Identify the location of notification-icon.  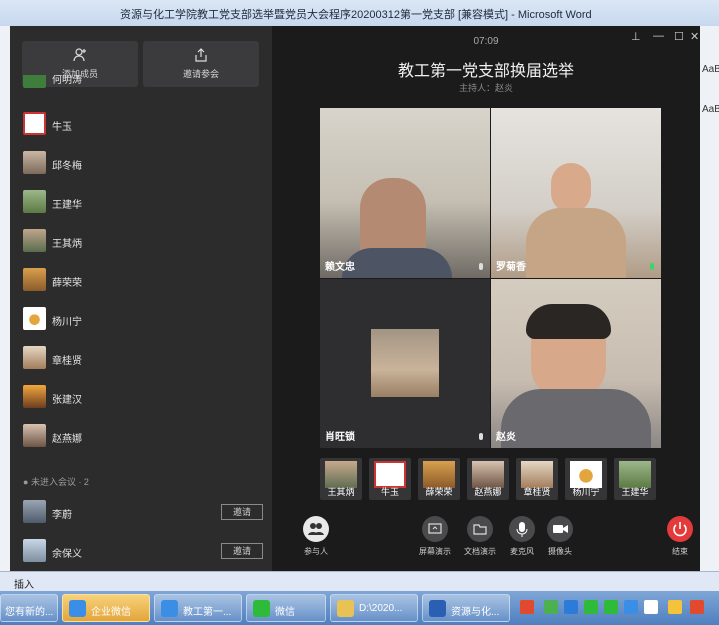
(651, 607).